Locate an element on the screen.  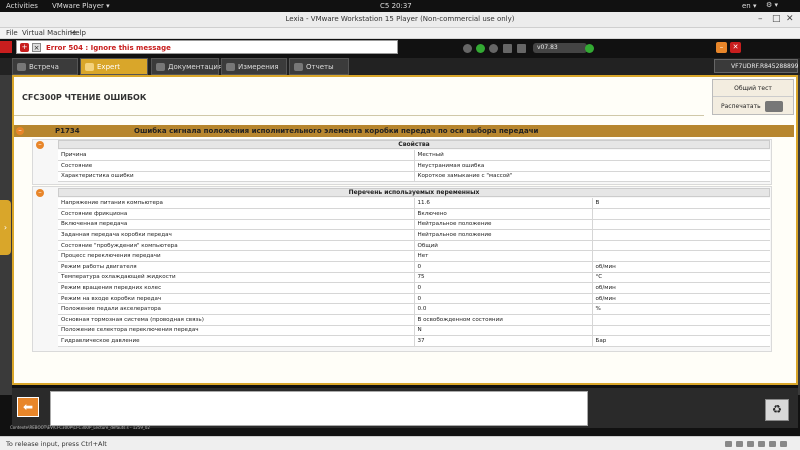
parameter-name: Режим на входе коробки передач is located at coordinates (236, 299).